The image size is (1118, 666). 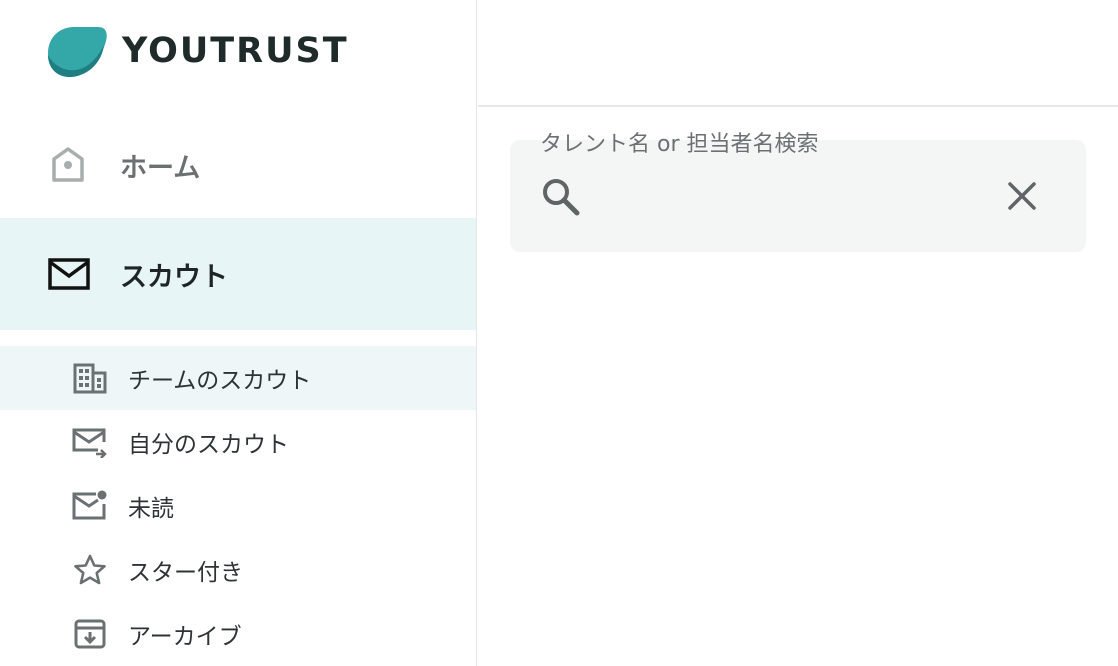 What do you see at coordinates (160, 168) in the screenshot?
I see `nav-home-label: ホーム` at bounding box center [160, 168].